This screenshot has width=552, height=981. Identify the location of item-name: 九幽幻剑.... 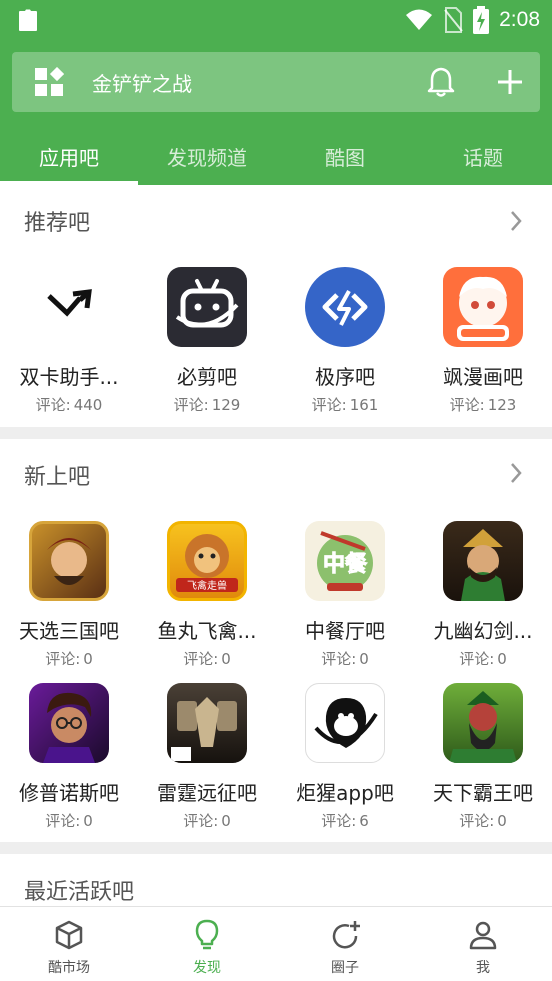
(483, 631).